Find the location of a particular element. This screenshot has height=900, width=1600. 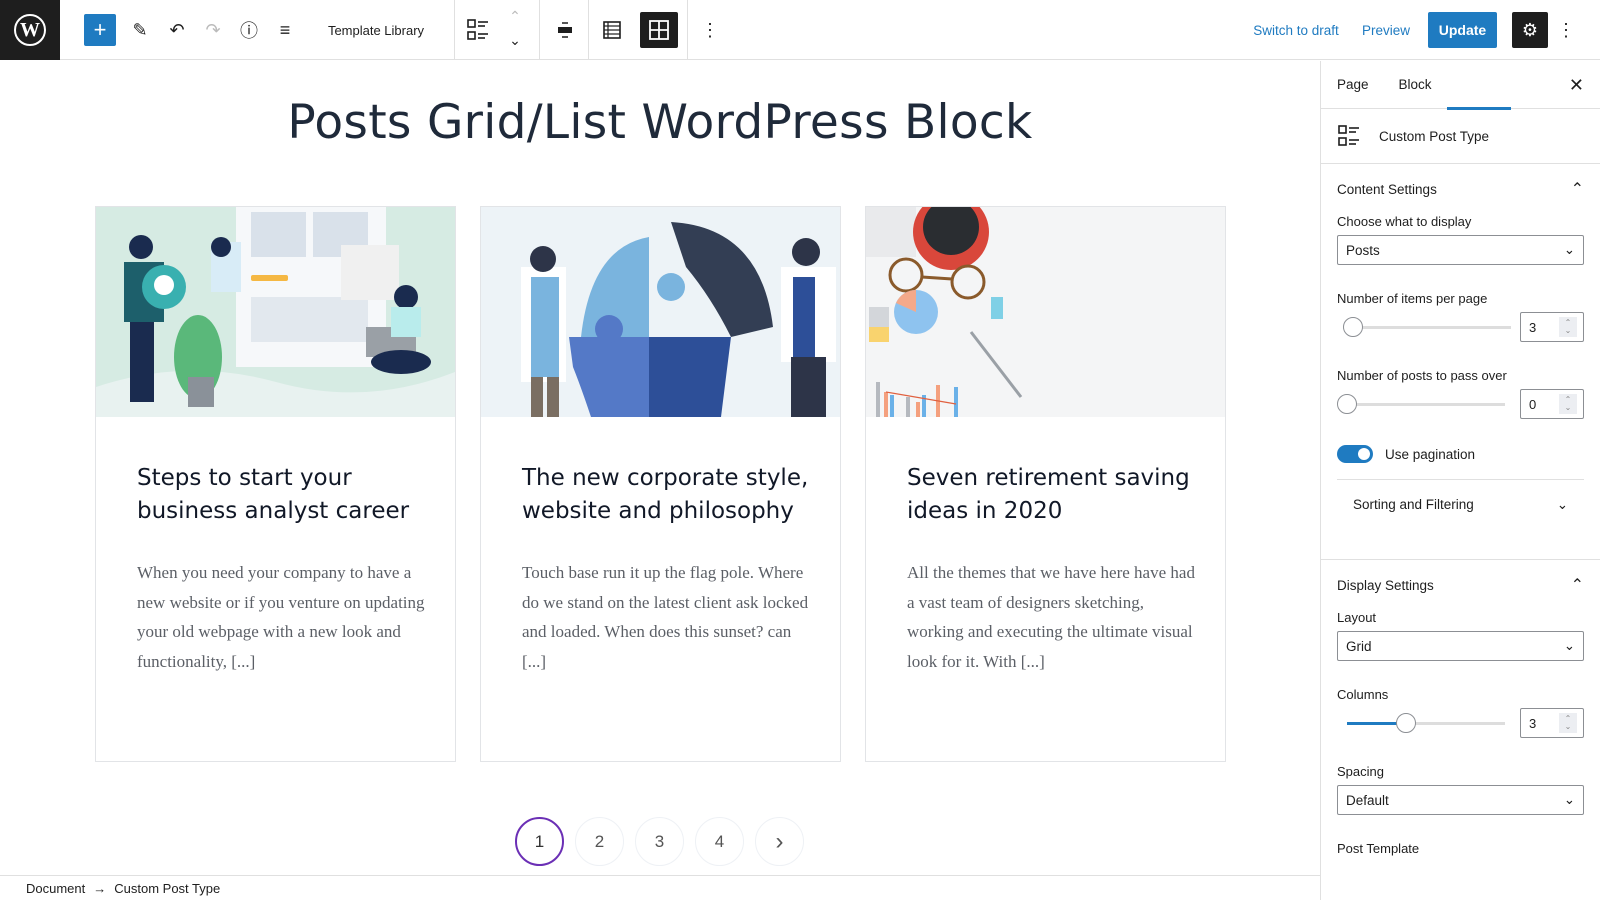

tools-button: ✎ is located at coordinates (140, 30).